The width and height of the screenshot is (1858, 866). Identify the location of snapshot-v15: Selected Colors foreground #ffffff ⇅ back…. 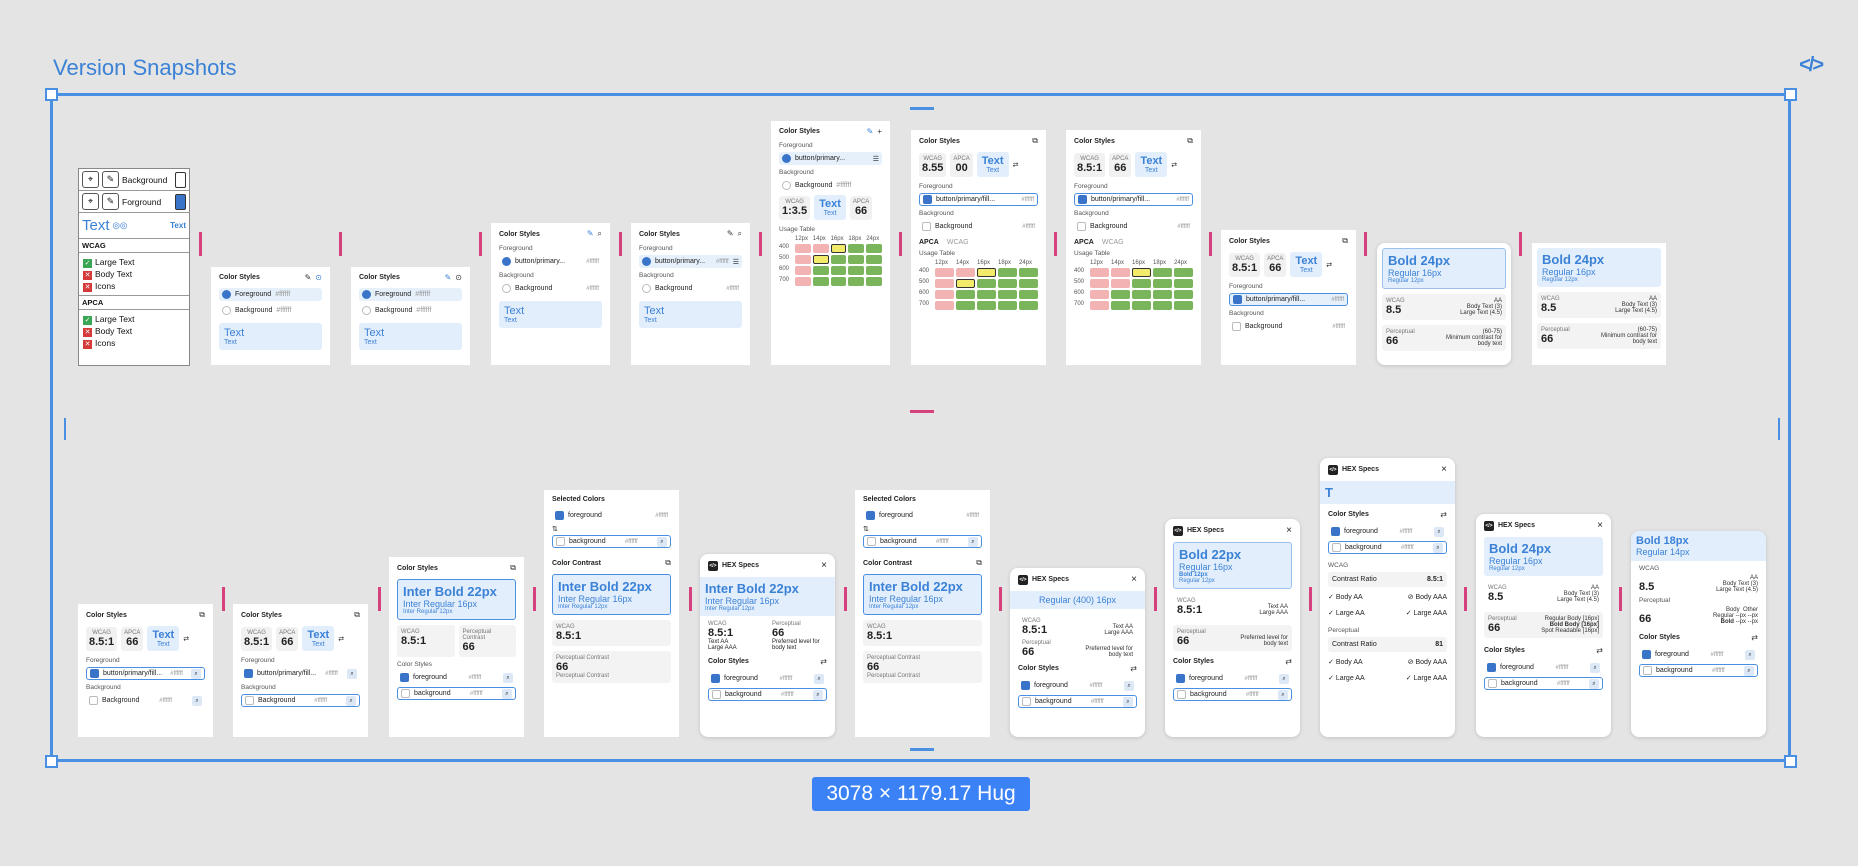
(611, 613).